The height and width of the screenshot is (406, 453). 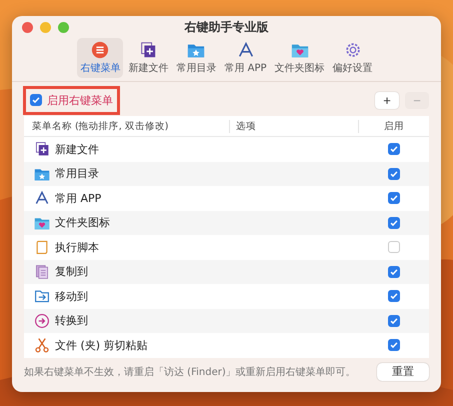 I want to click on toolbar-tab: 偏好设置, so click(x=353, y=58).